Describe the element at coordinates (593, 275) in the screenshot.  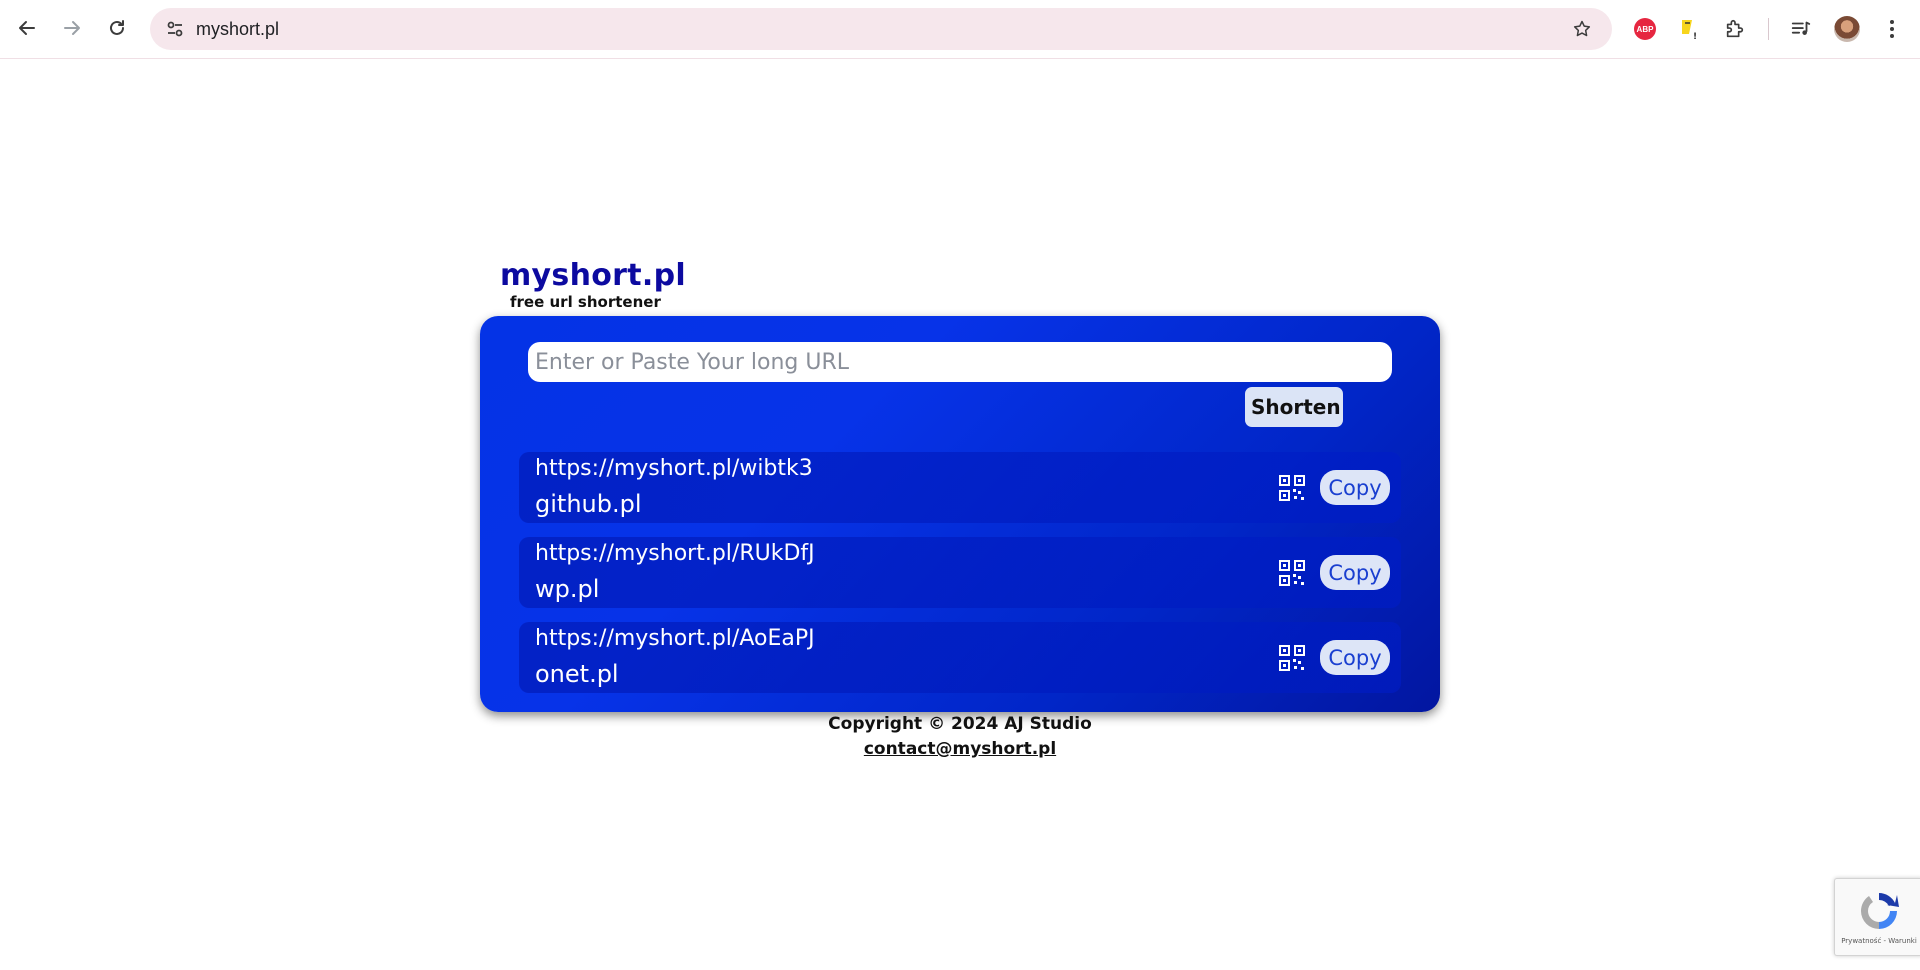
I see `page-title: myshort.pl` at that location.